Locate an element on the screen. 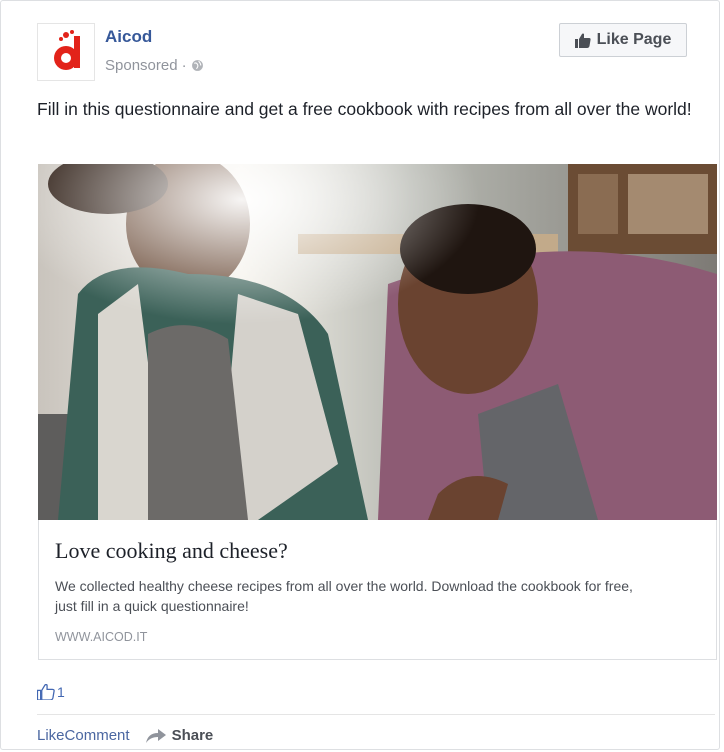  like-page-button: Like Page is located at coordinates (623, 40).